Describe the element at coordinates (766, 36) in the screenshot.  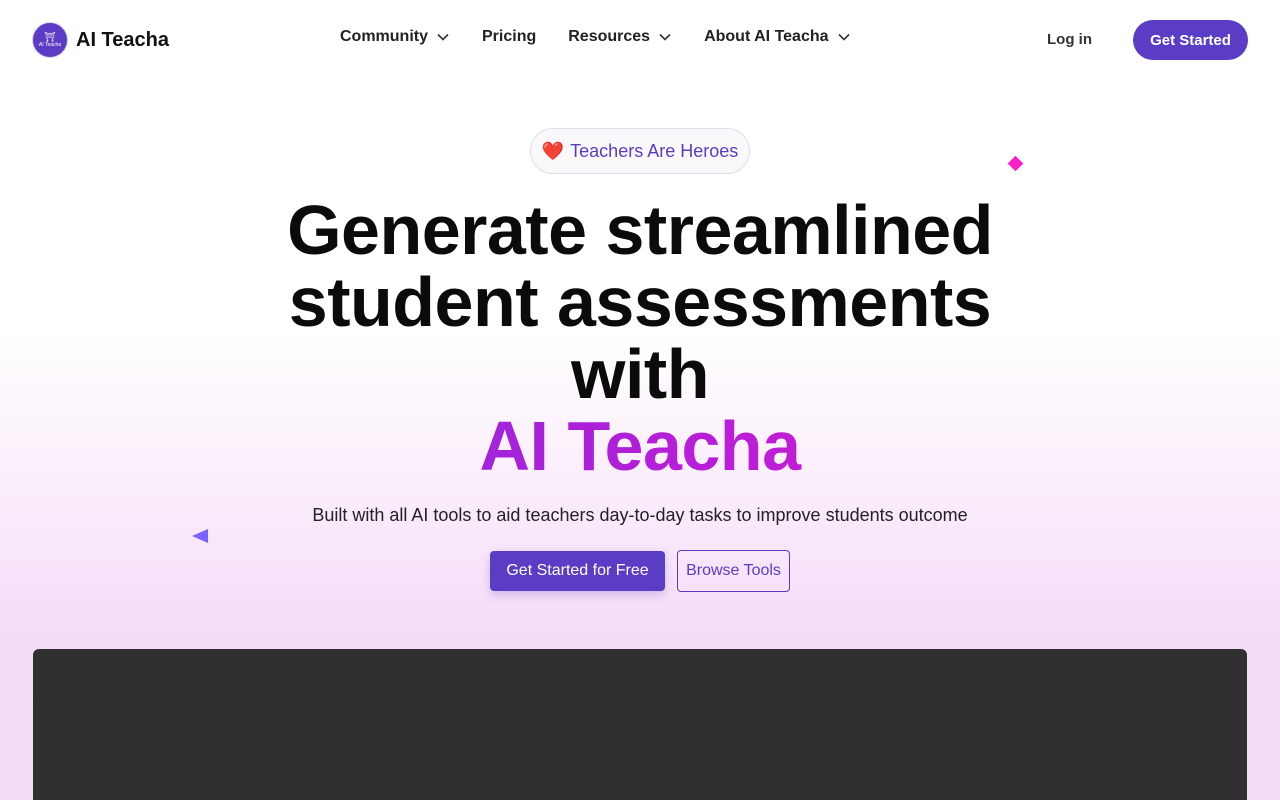
I see `nav-item-label: About AI Teacha` at that location.